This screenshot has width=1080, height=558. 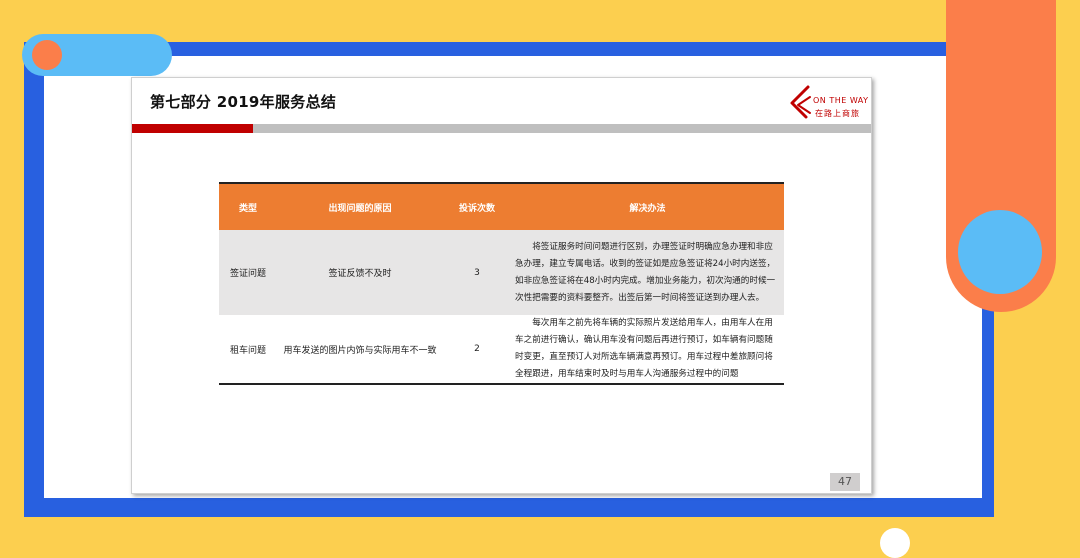 I want to click on header-type: 类型, so click(x=248, y=206).